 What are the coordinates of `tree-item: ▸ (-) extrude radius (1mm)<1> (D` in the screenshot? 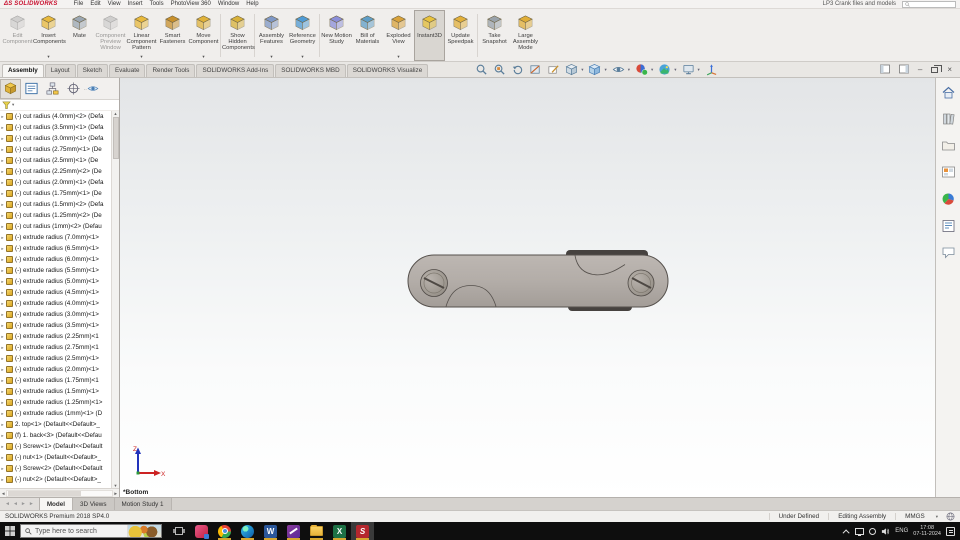 It's located at (55, 413).